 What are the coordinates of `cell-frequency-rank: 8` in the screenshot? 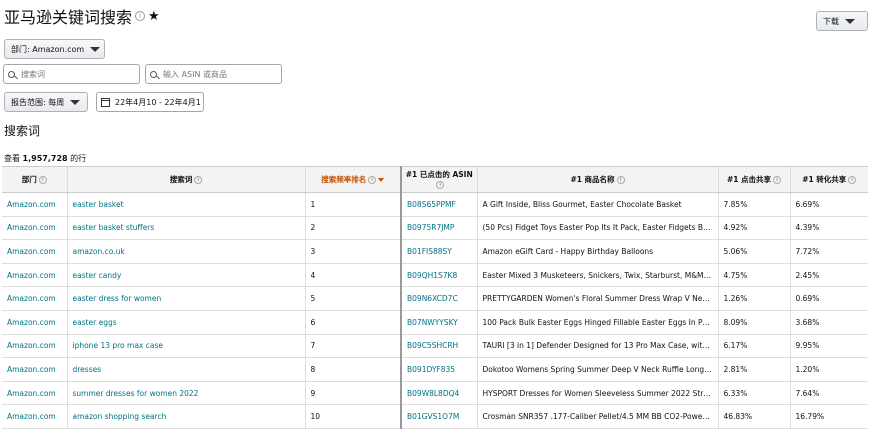 It's located at (352, 369).